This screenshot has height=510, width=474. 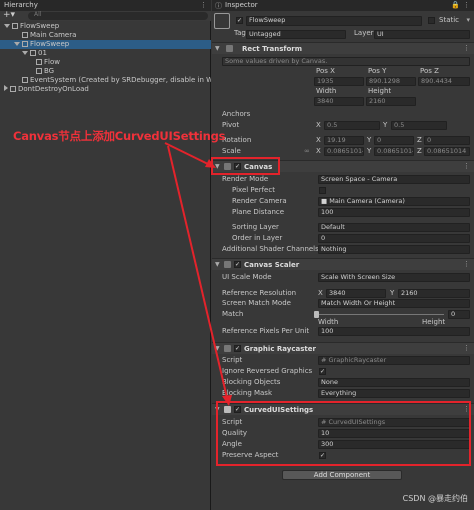 I want to click on annotation-text: Canvas节点上添加CurvedUISettings, so click(x=119, y=136).